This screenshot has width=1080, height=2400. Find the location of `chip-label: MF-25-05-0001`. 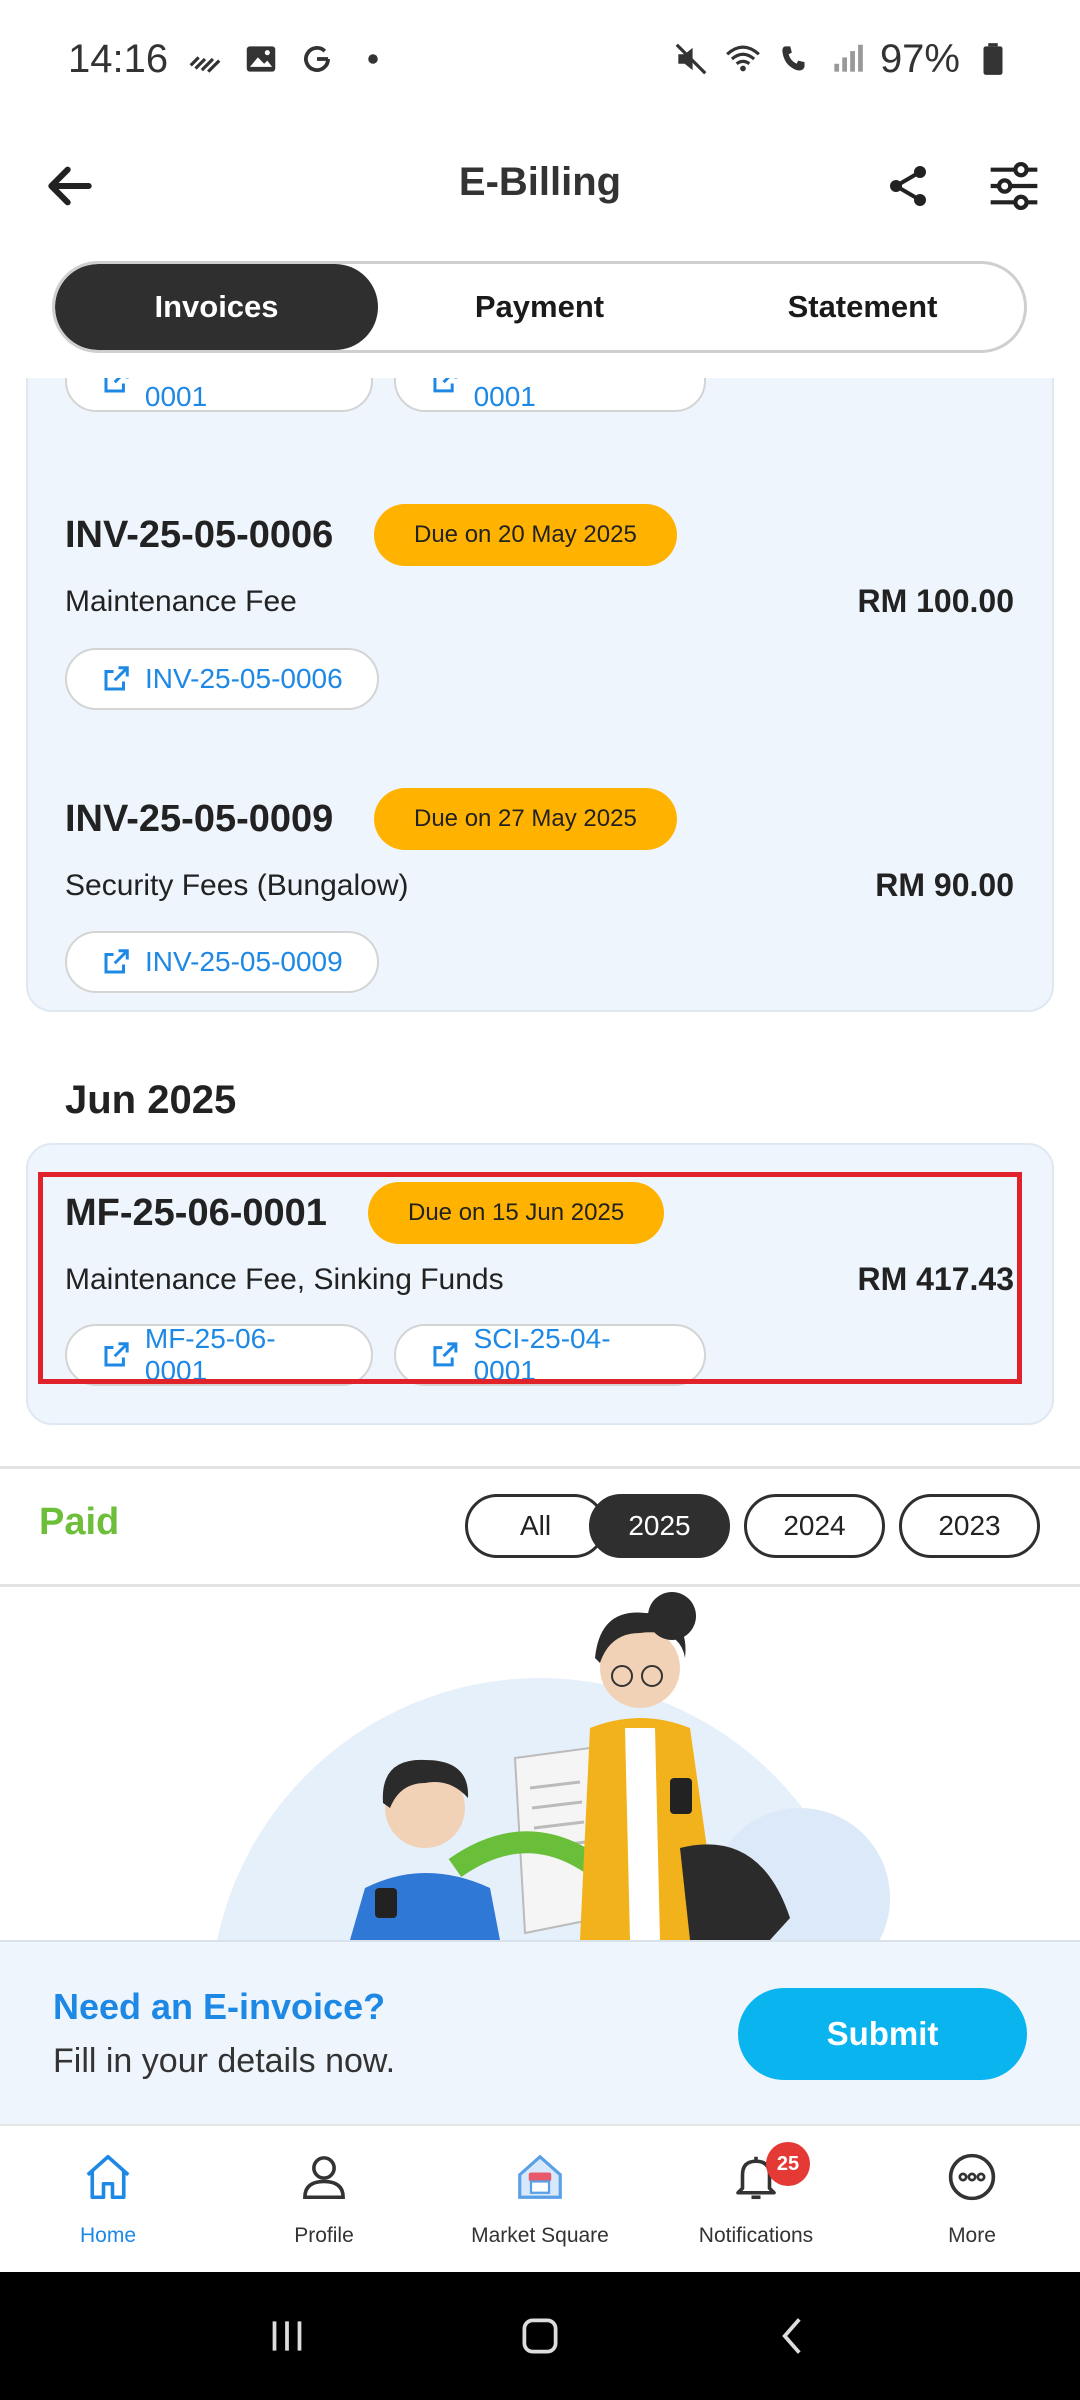

chip-label: MF-25-05-0001 is located at coordinates (210, 395).